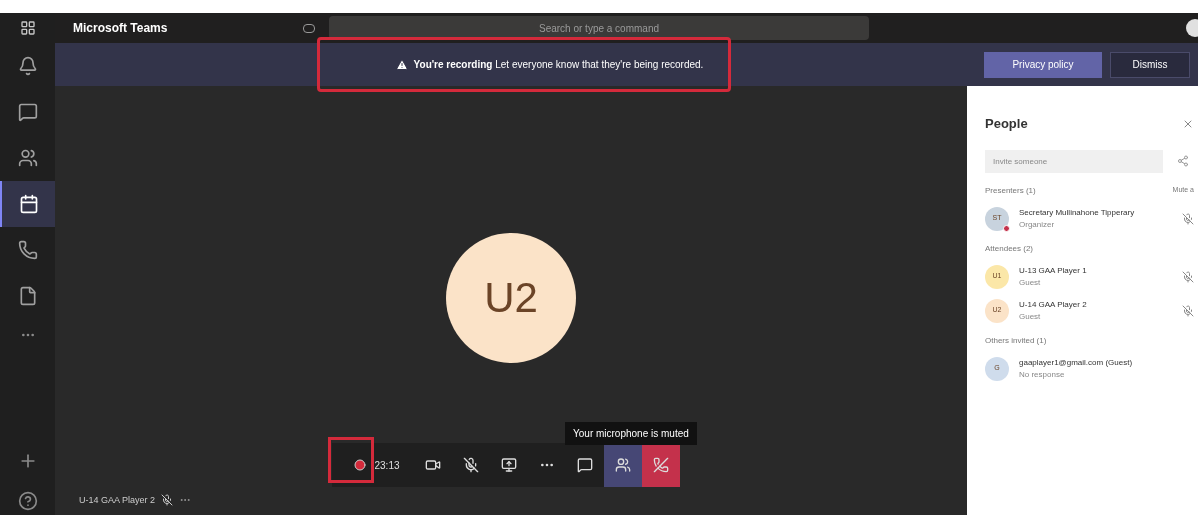  What do you see at coordinates (401, 64) in the screenshot?
I see `warning-icon` at bounding box center [401, 64].